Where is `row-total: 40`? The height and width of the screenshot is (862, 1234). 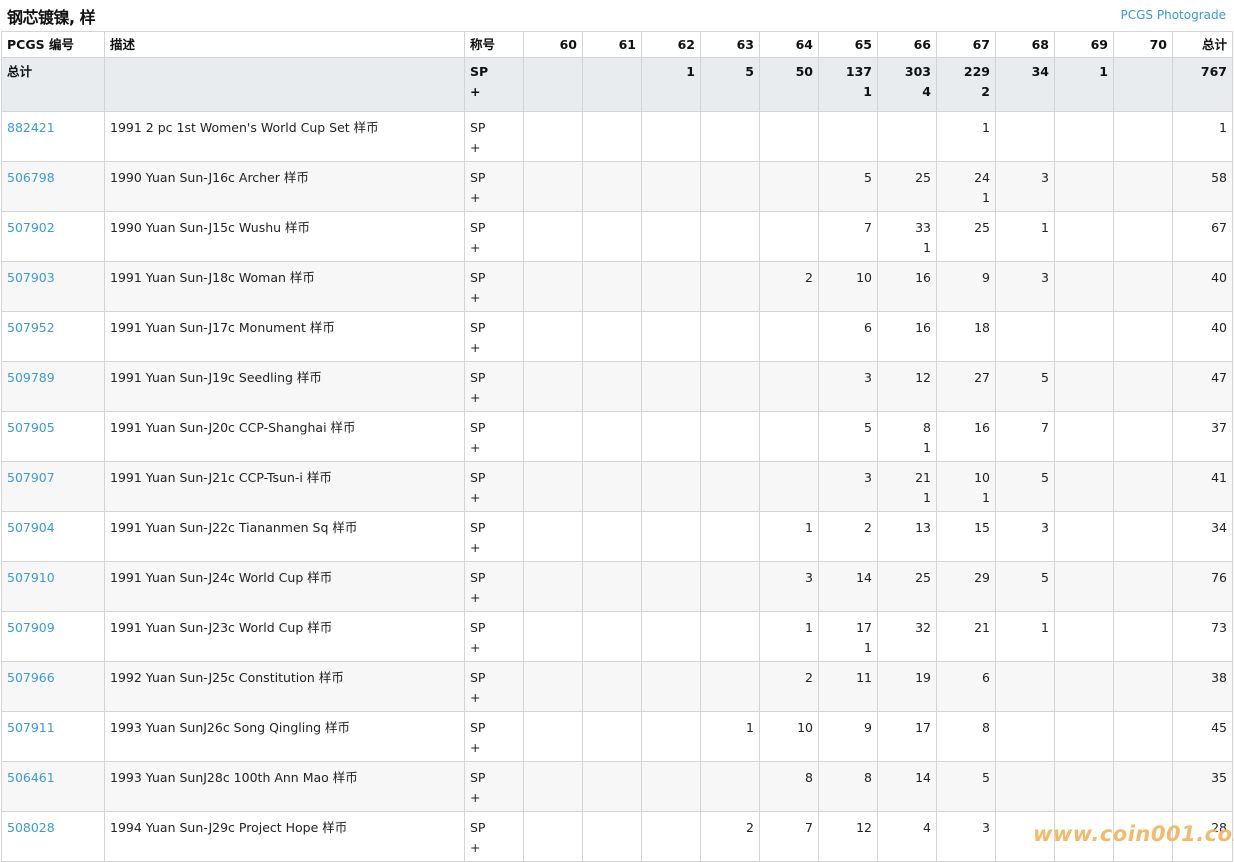
row-total: 40 is located at coordinates (1202, 336).